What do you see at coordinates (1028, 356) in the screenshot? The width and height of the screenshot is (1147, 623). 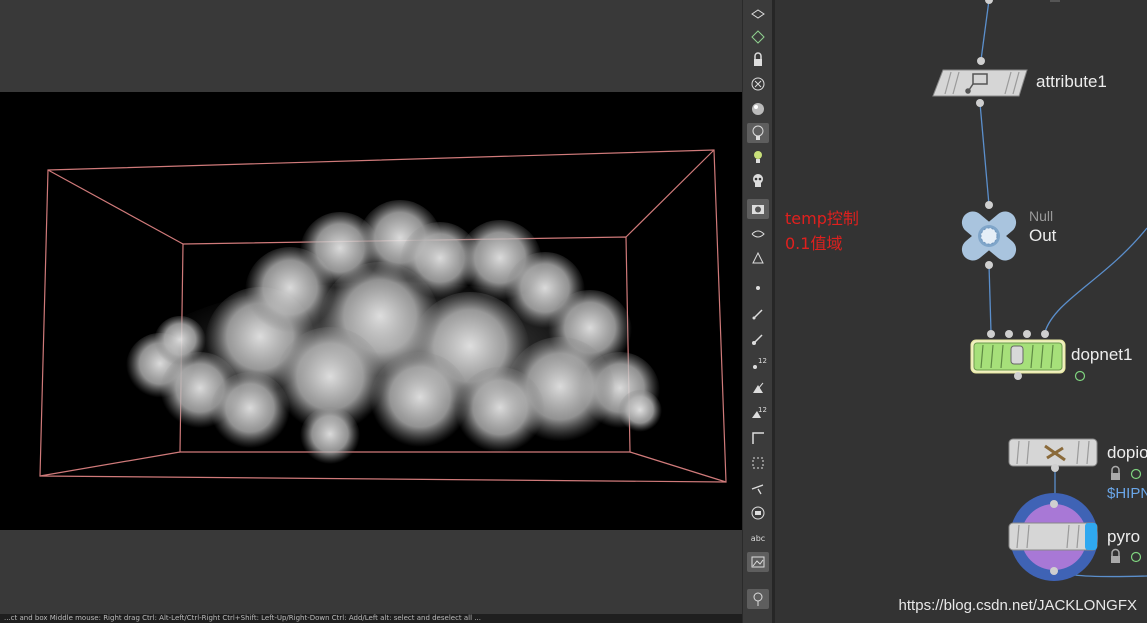 I see `node-dopnet1` at bounding box center [1028, 356].